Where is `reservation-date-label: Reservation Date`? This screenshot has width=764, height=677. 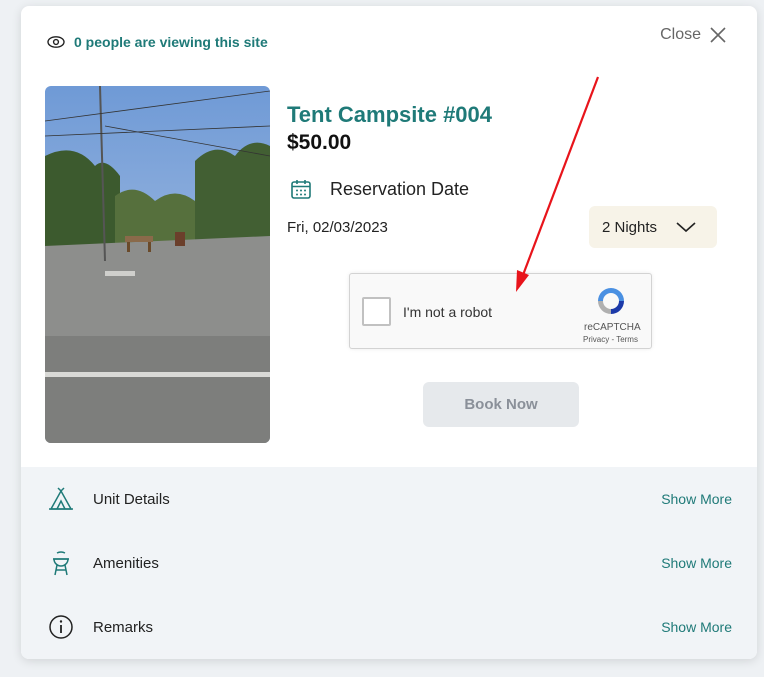 reservation-date-label: Reservation Date is located at coordinates (400, 188).